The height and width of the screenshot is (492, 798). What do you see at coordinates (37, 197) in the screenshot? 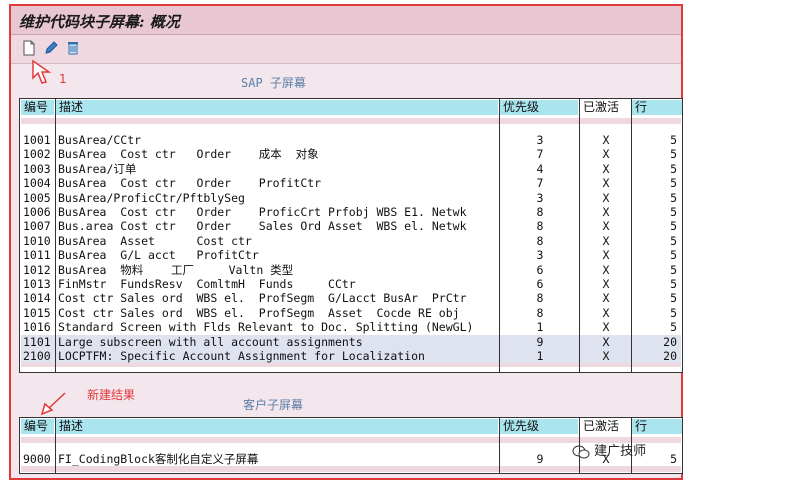
I see `cell-number: 1005` at bounding box center [37, 197].